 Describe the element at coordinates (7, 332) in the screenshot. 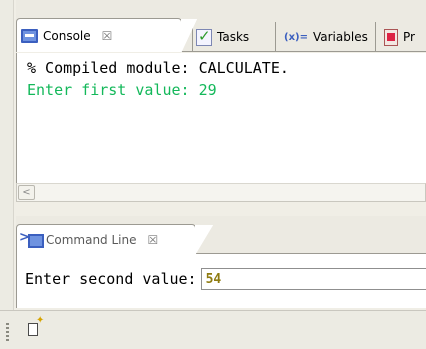

I see `trim-drag-handle` at that location.